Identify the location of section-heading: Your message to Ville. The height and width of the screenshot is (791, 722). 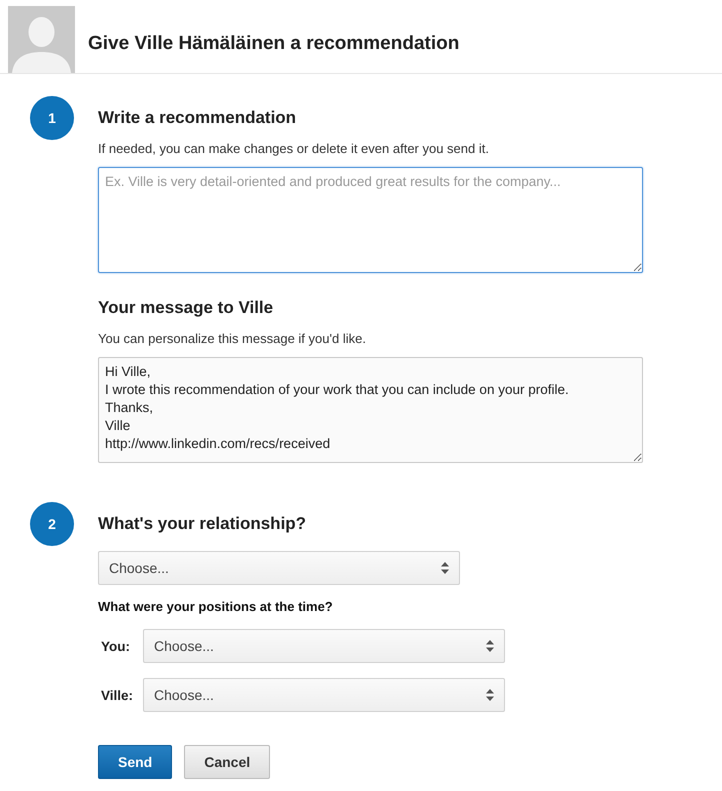
(186, 308).